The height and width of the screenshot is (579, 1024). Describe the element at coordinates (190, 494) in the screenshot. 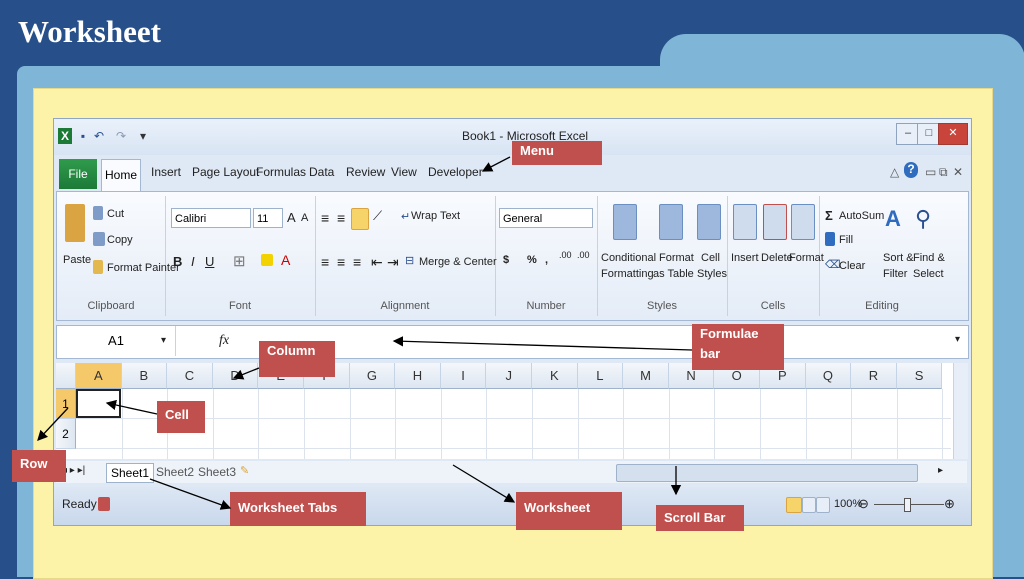

I see `arrow-worksheet-tabs` at that location.